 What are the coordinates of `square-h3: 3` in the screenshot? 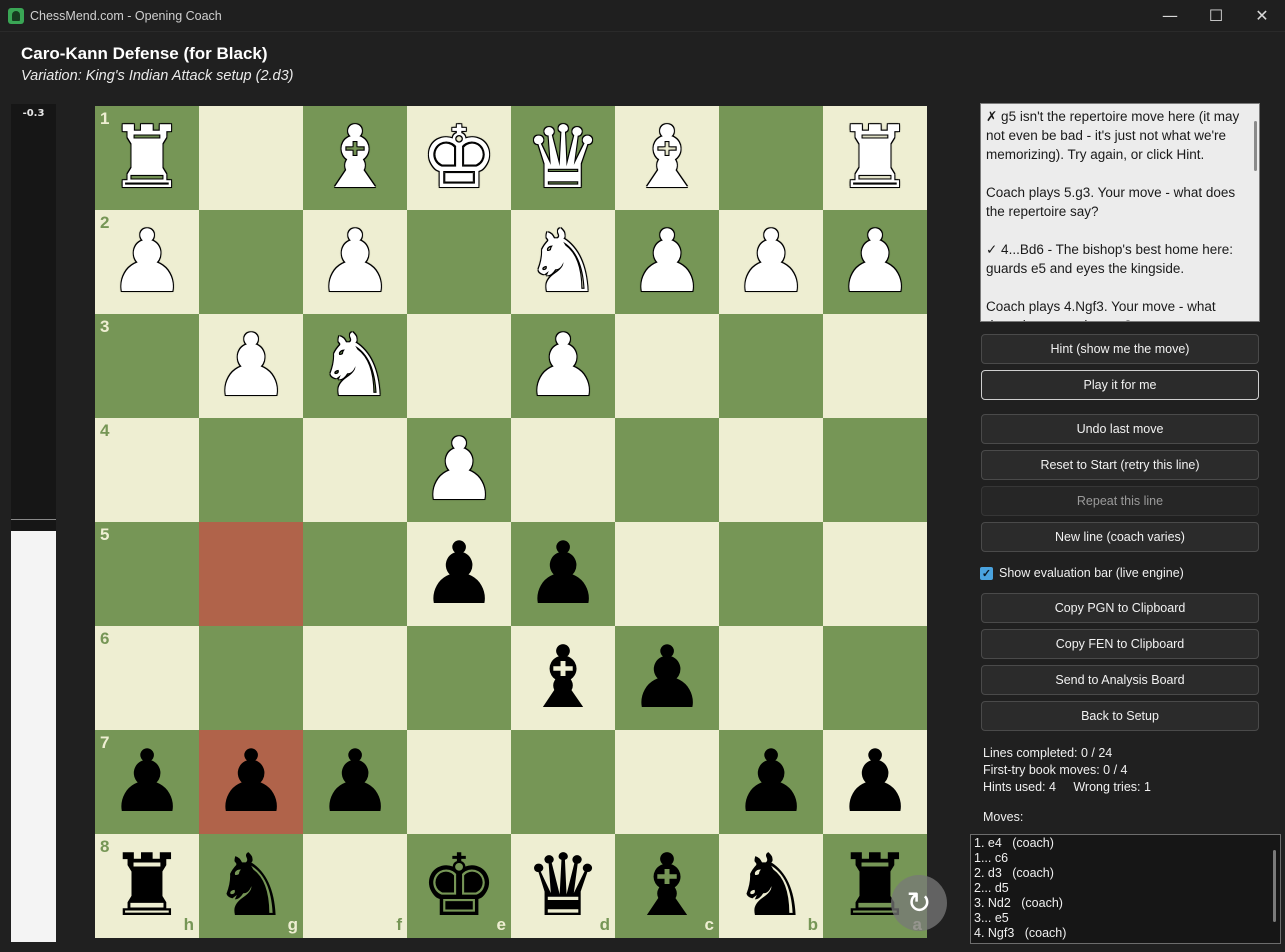 It's located at (147, 366).